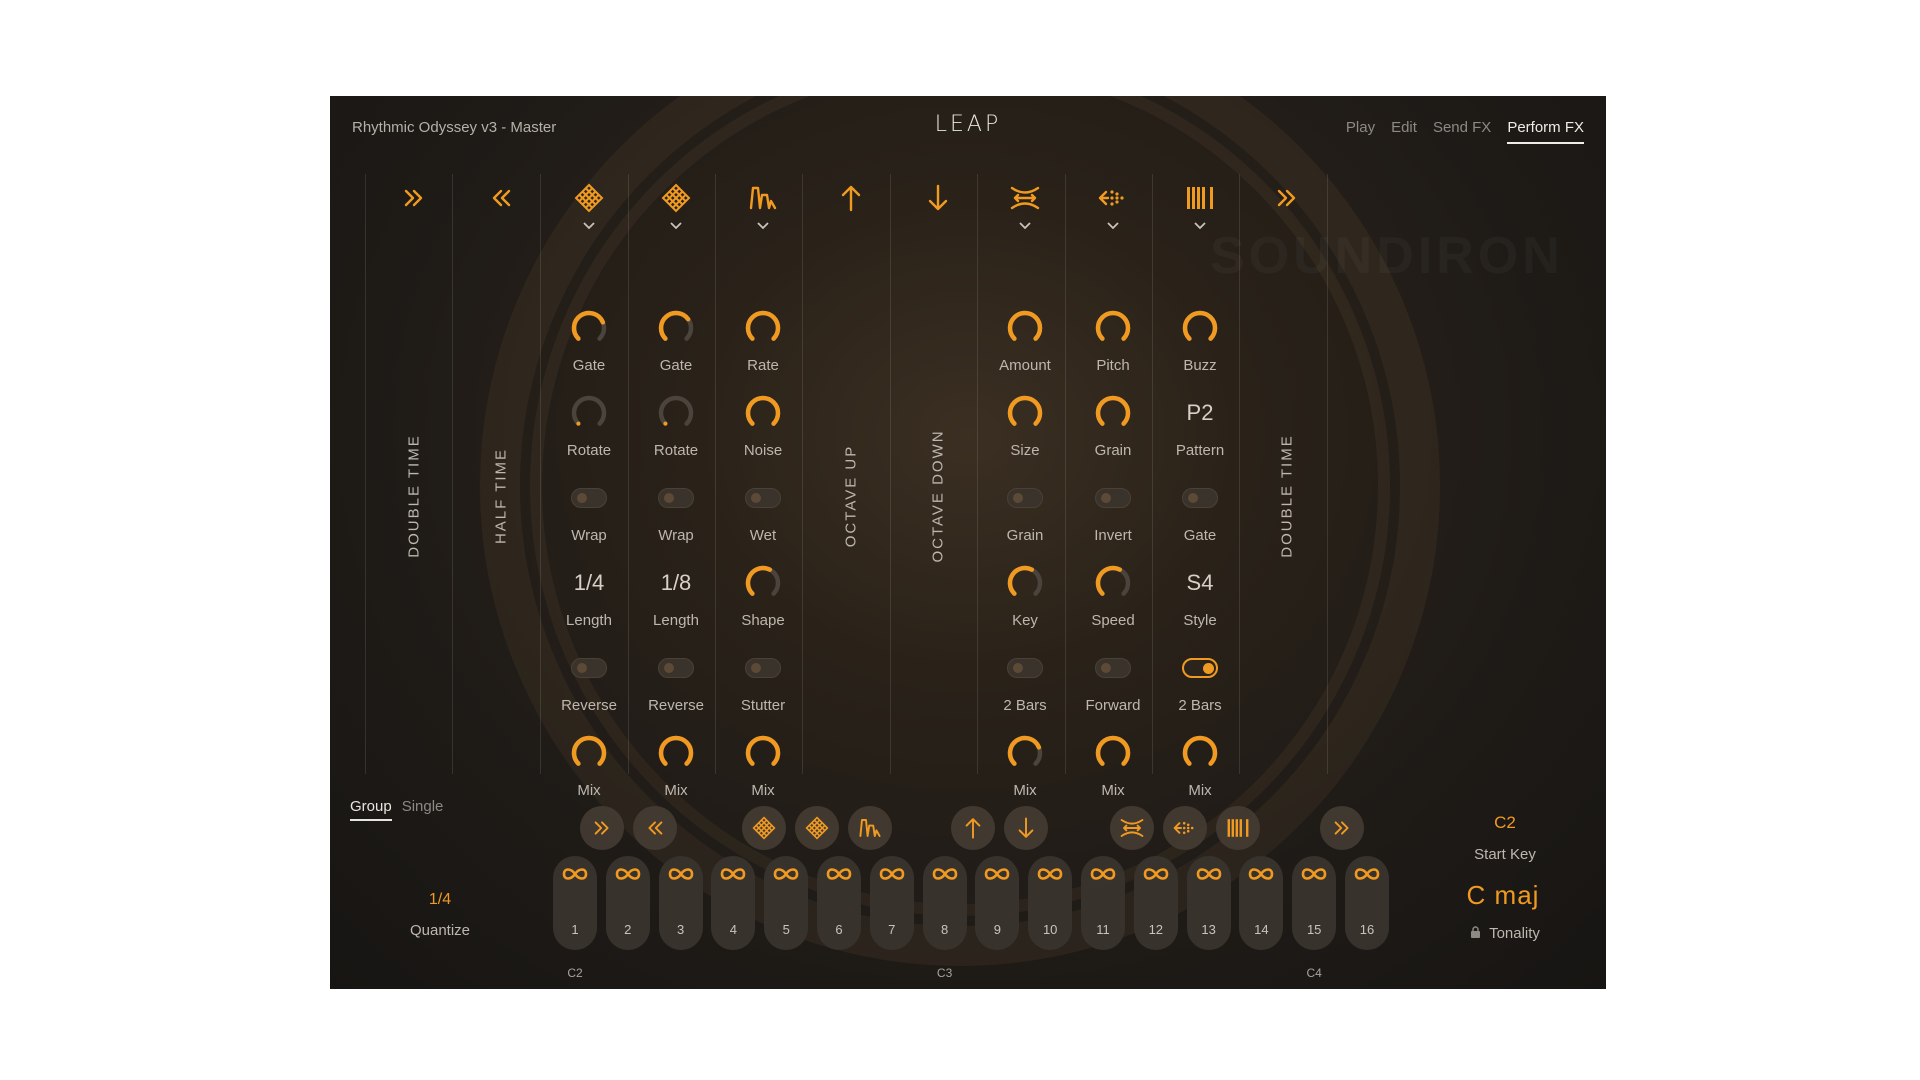 The width and height of the screenshot is (1920, 1080). What do you see at coordinates (454, 127) in the screenshot?
I see `preset-name: Rhythmic Odyssey v3 - Master` at bounding box center [454, 127].